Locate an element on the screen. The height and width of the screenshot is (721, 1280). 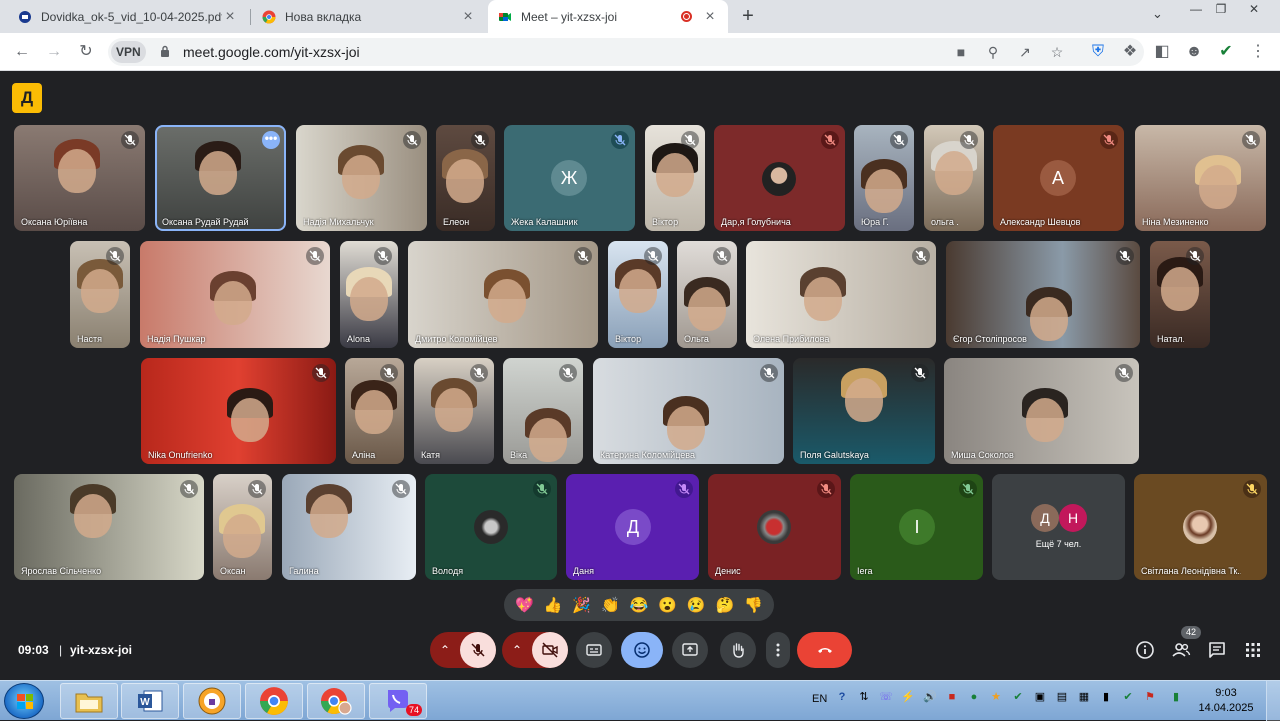
lock-icon is located at coordinates (165, 51).